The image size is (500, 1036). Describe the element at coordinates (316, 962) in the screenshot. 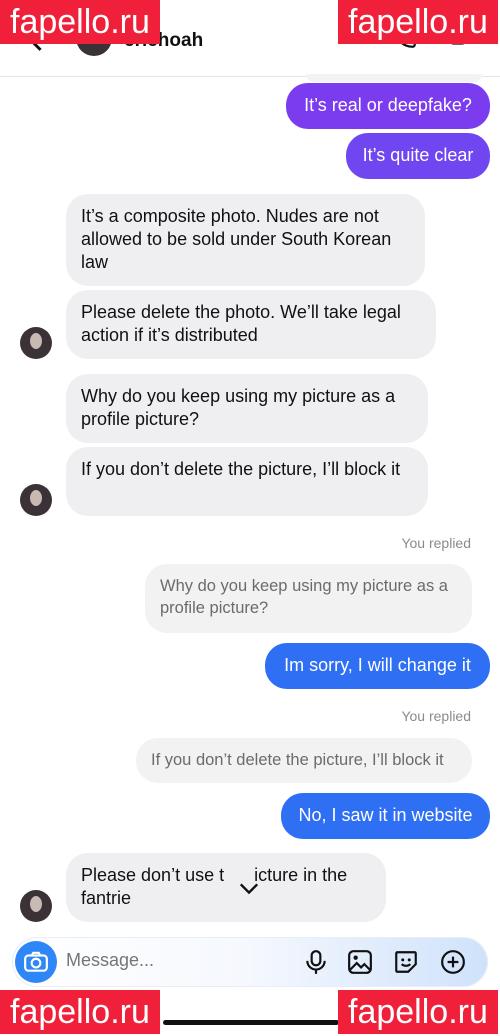

I see `microphone-icon` at that location.